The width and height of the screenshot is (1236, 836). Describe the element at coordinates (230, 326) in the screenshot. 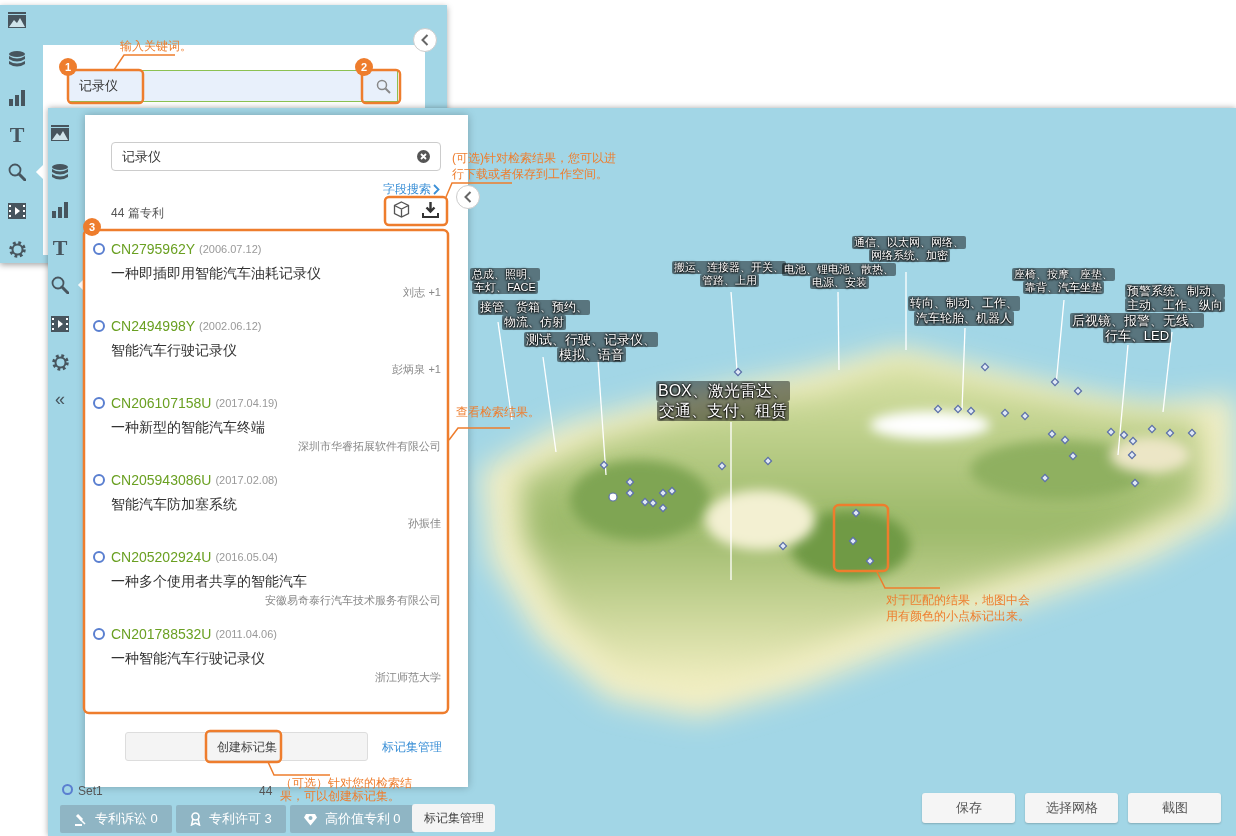

I see `patent-date: (2002.06.12)` at that location.